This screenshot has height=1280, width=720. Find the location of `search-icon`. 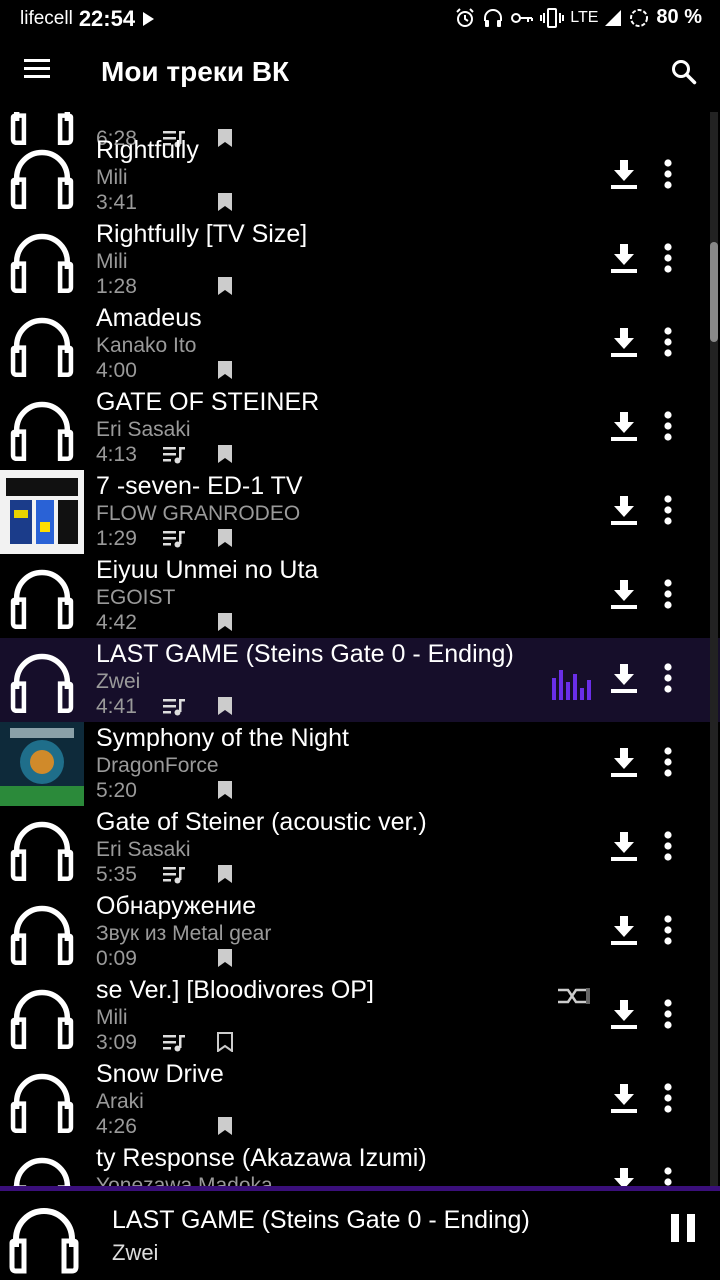

search-icon is located at coordinates (687, 75).